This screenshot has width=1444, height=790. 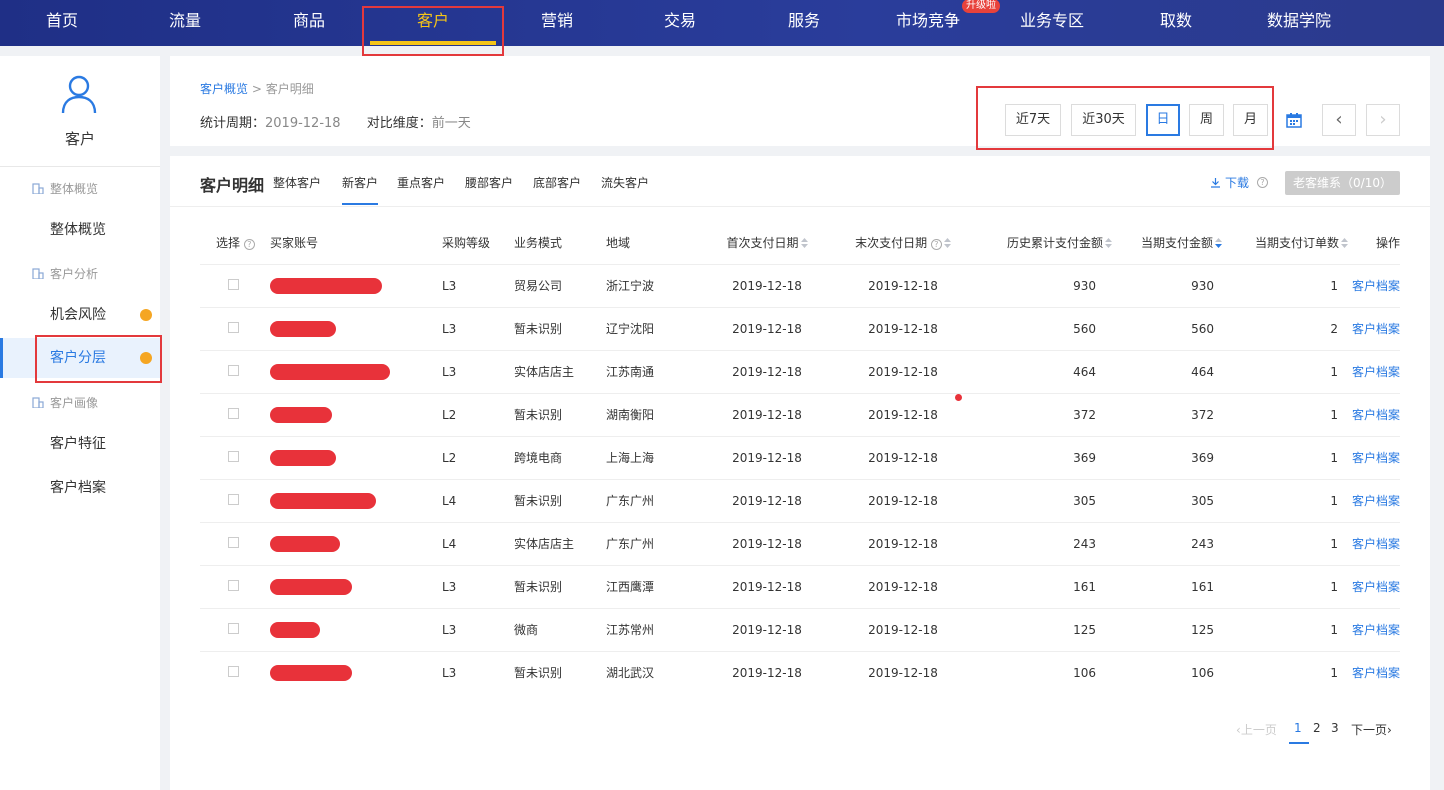 What do you see at coordinates (294, 242) in the screenshot?
I see `col-buyer-account: 买家账号` at bounding box center [294, 242].